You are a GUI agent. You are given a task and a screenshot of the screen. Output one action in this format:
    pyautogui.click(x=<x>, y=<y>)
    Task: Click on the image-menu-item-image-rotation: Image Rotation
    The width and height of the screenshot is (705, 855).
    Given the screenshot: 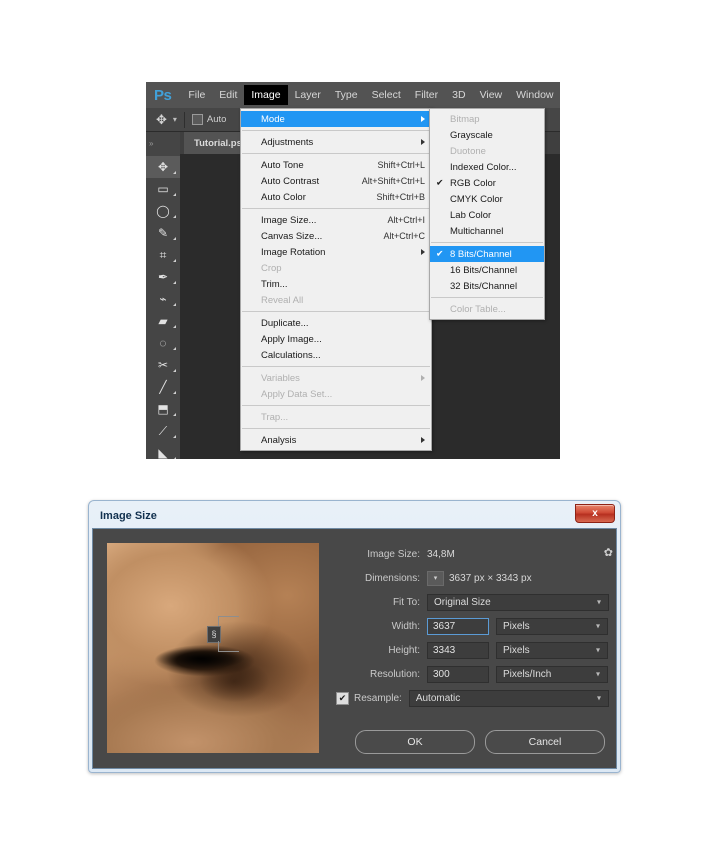 What is the action you would take?
    pyautogui.click(x=336, y=252)
    